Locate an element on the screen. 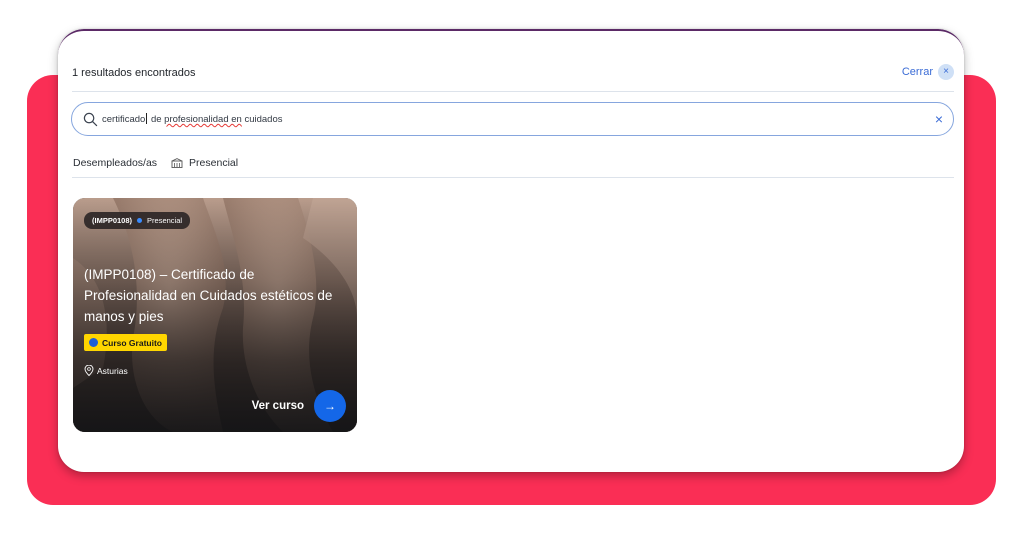 This screenshot has width=1024, height=536. results-count: 1 resultados encontrados is located at coordinates (134, 73).